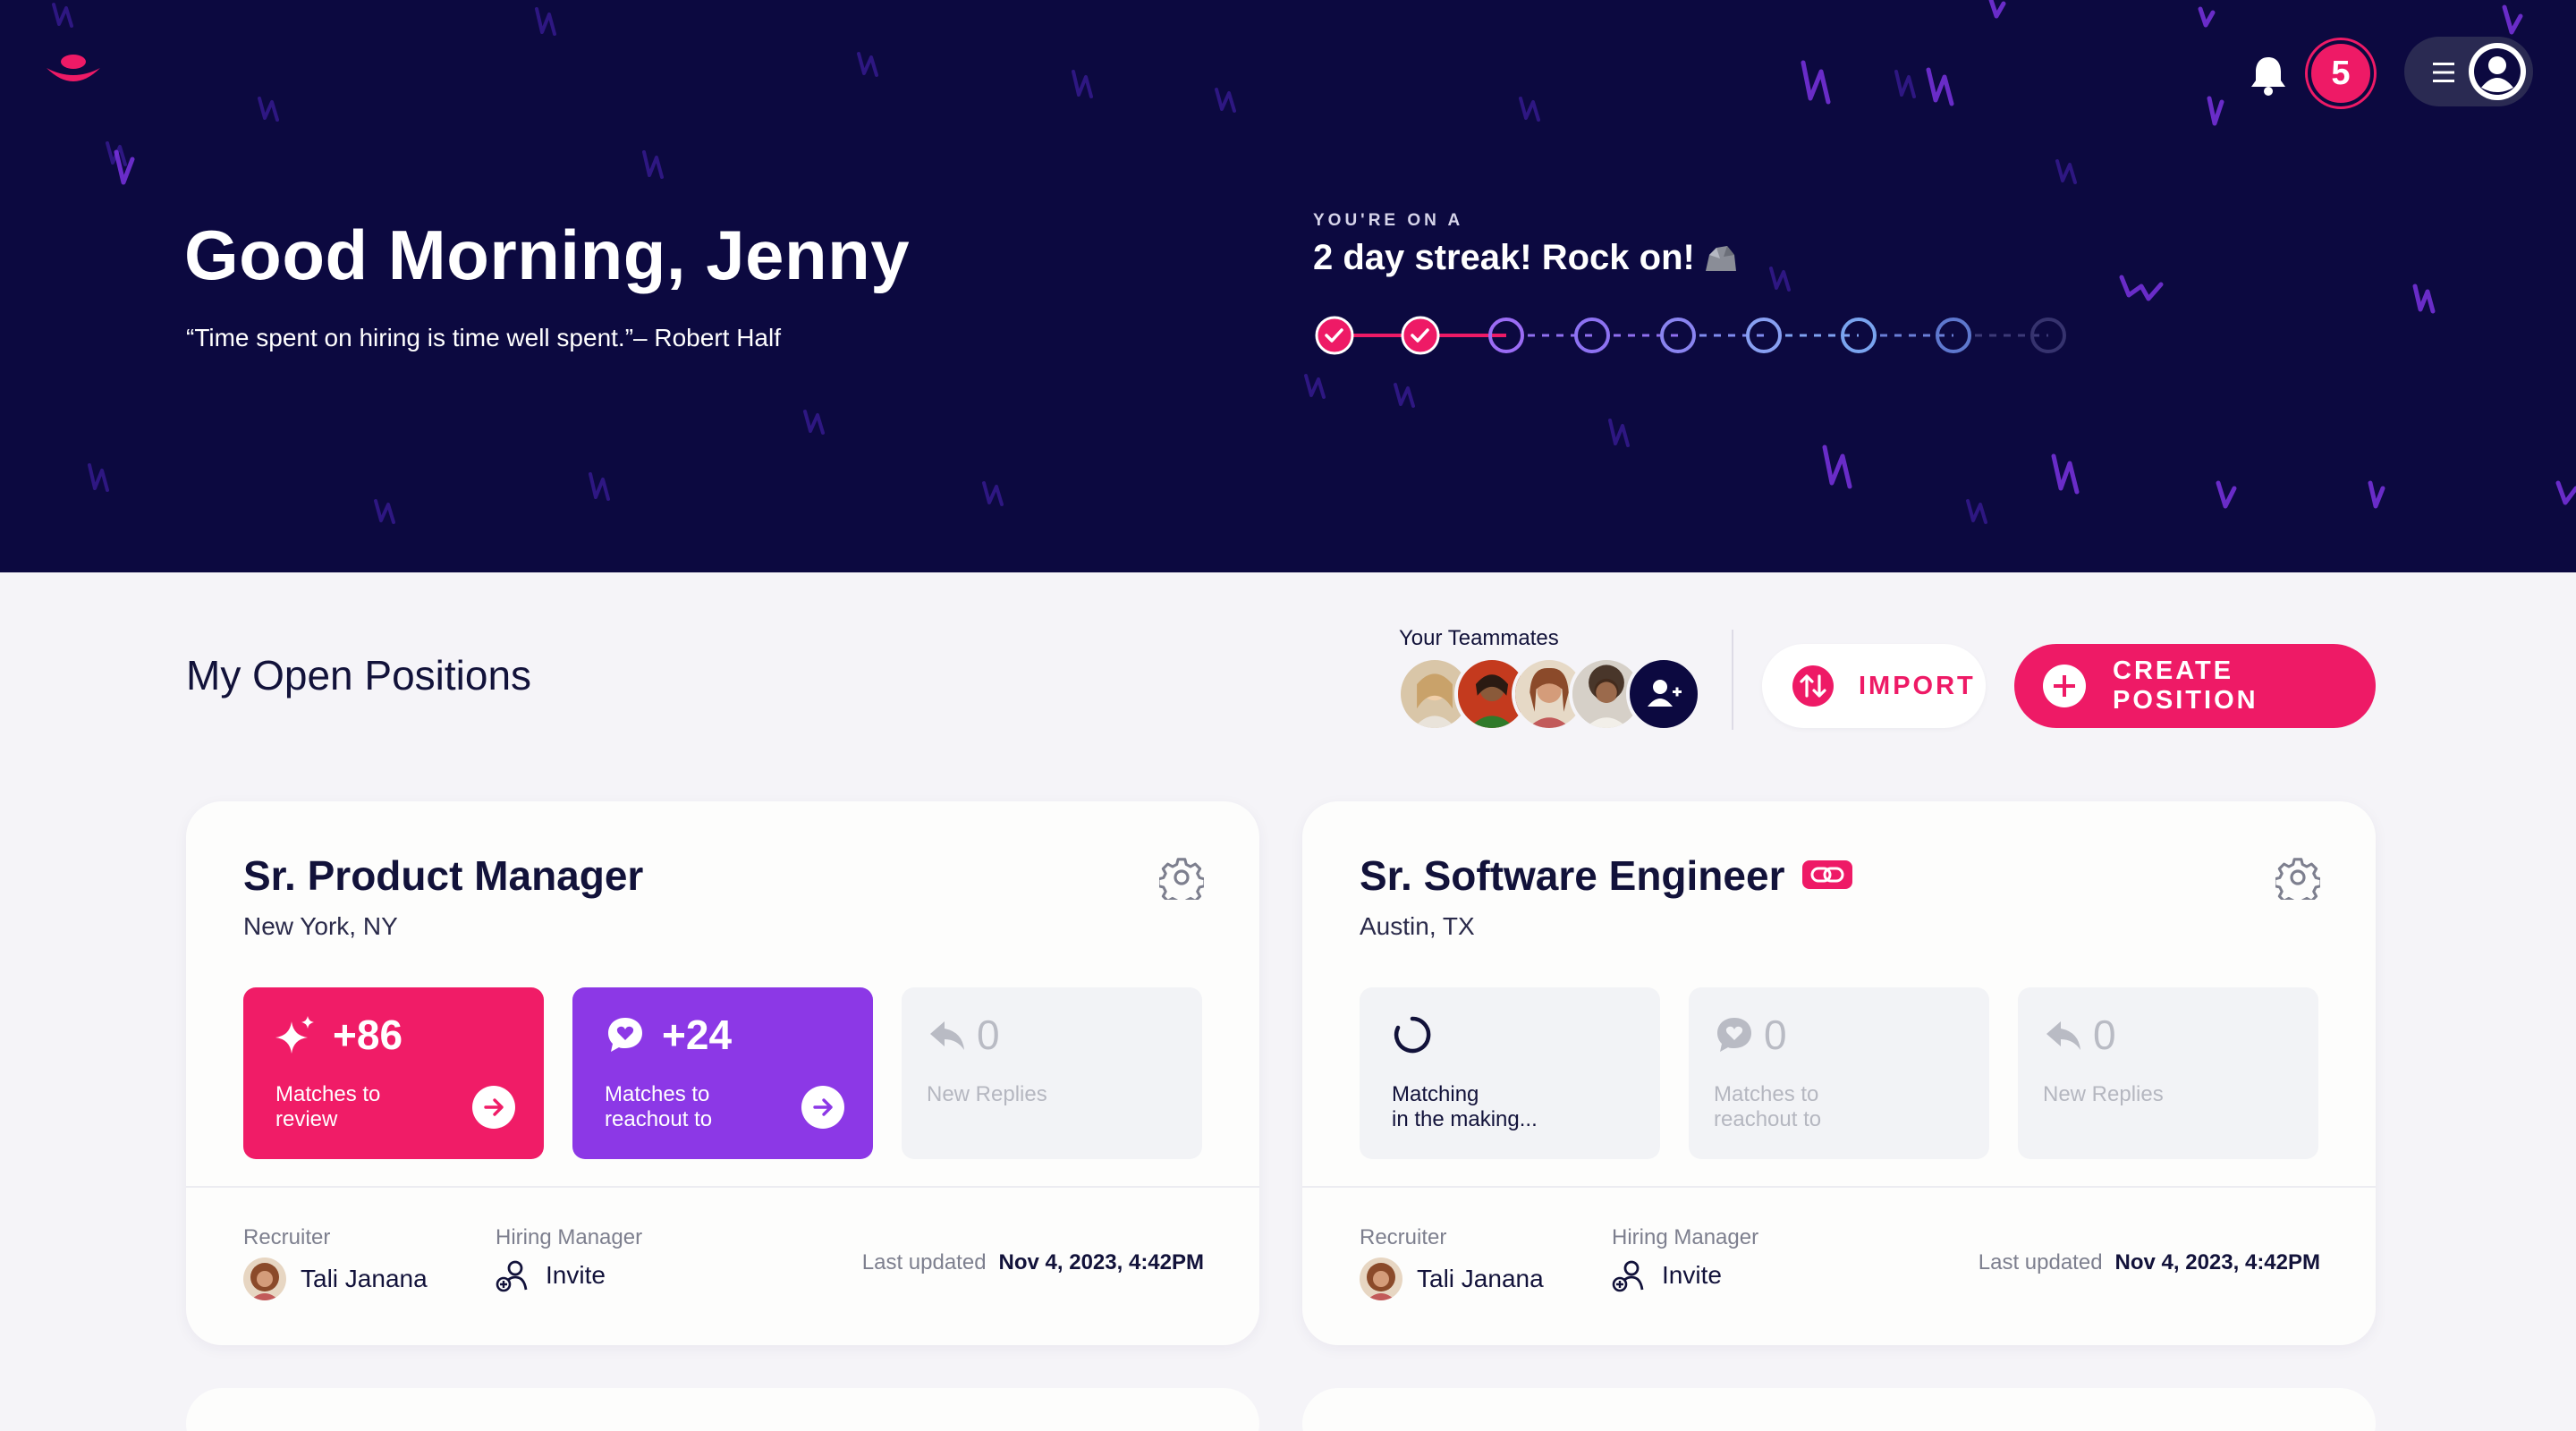 This screenshot has width=2576, height=1431. I want to click on stat-label: Matches to review, so click(328, 1106).